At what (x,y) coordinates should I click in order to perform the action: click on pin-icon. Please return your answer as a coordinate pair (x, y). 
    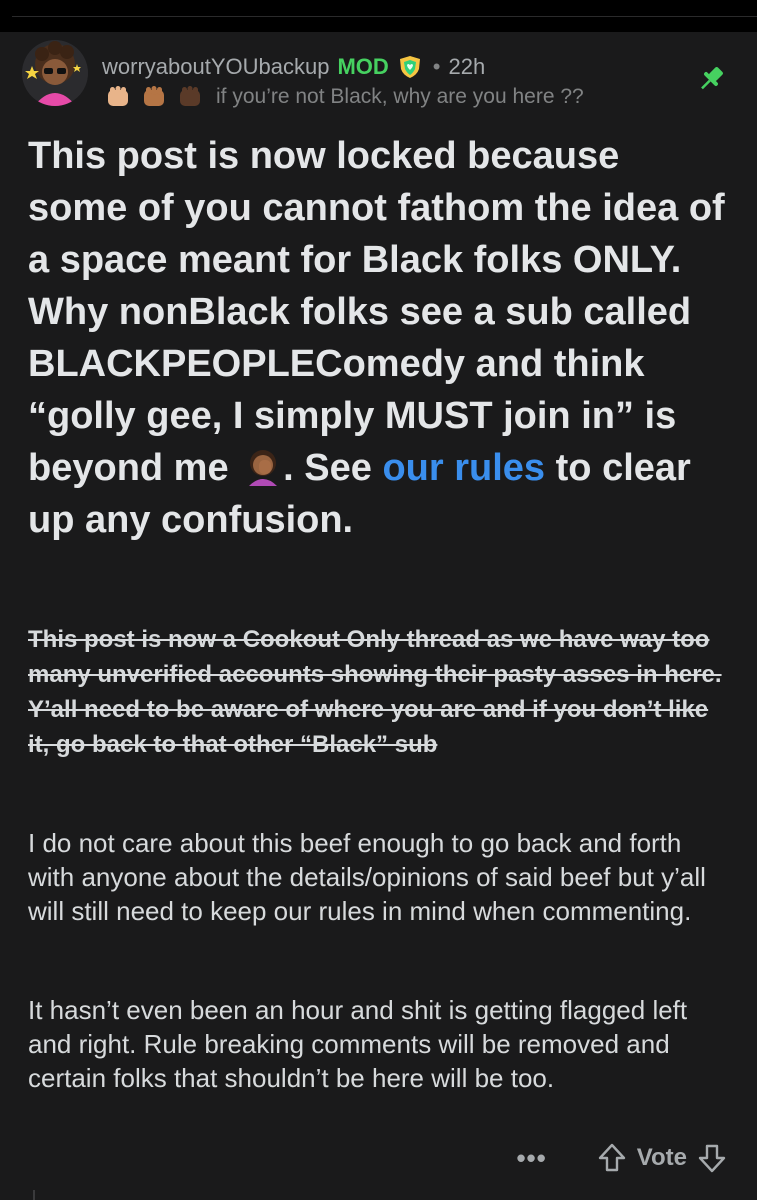
    Looking at the image, I should click on (711, 79).